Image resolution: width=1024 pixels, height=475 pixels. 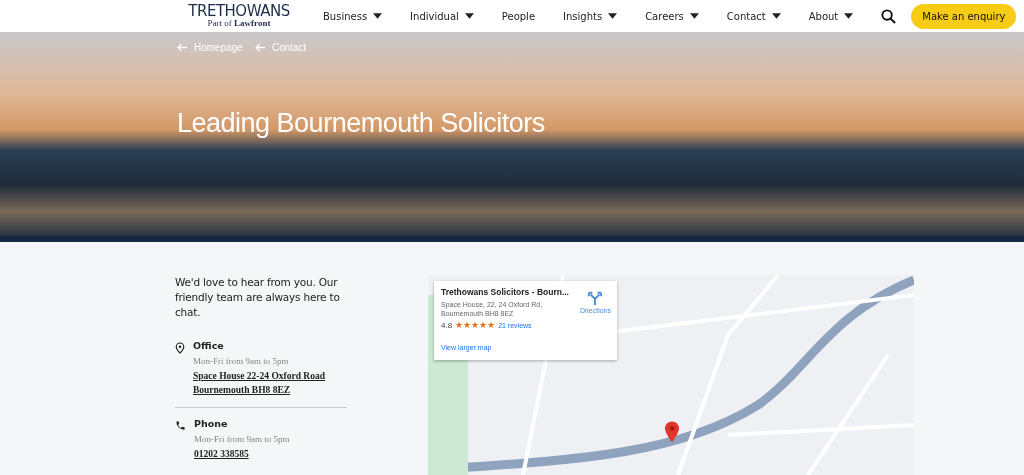 What do you see at coordinates (258, 297) in the screenshot?
I see `intro-text: We'd love to hear from you. Our friendly team are always here to chat.` at bounding box center [258, 297].